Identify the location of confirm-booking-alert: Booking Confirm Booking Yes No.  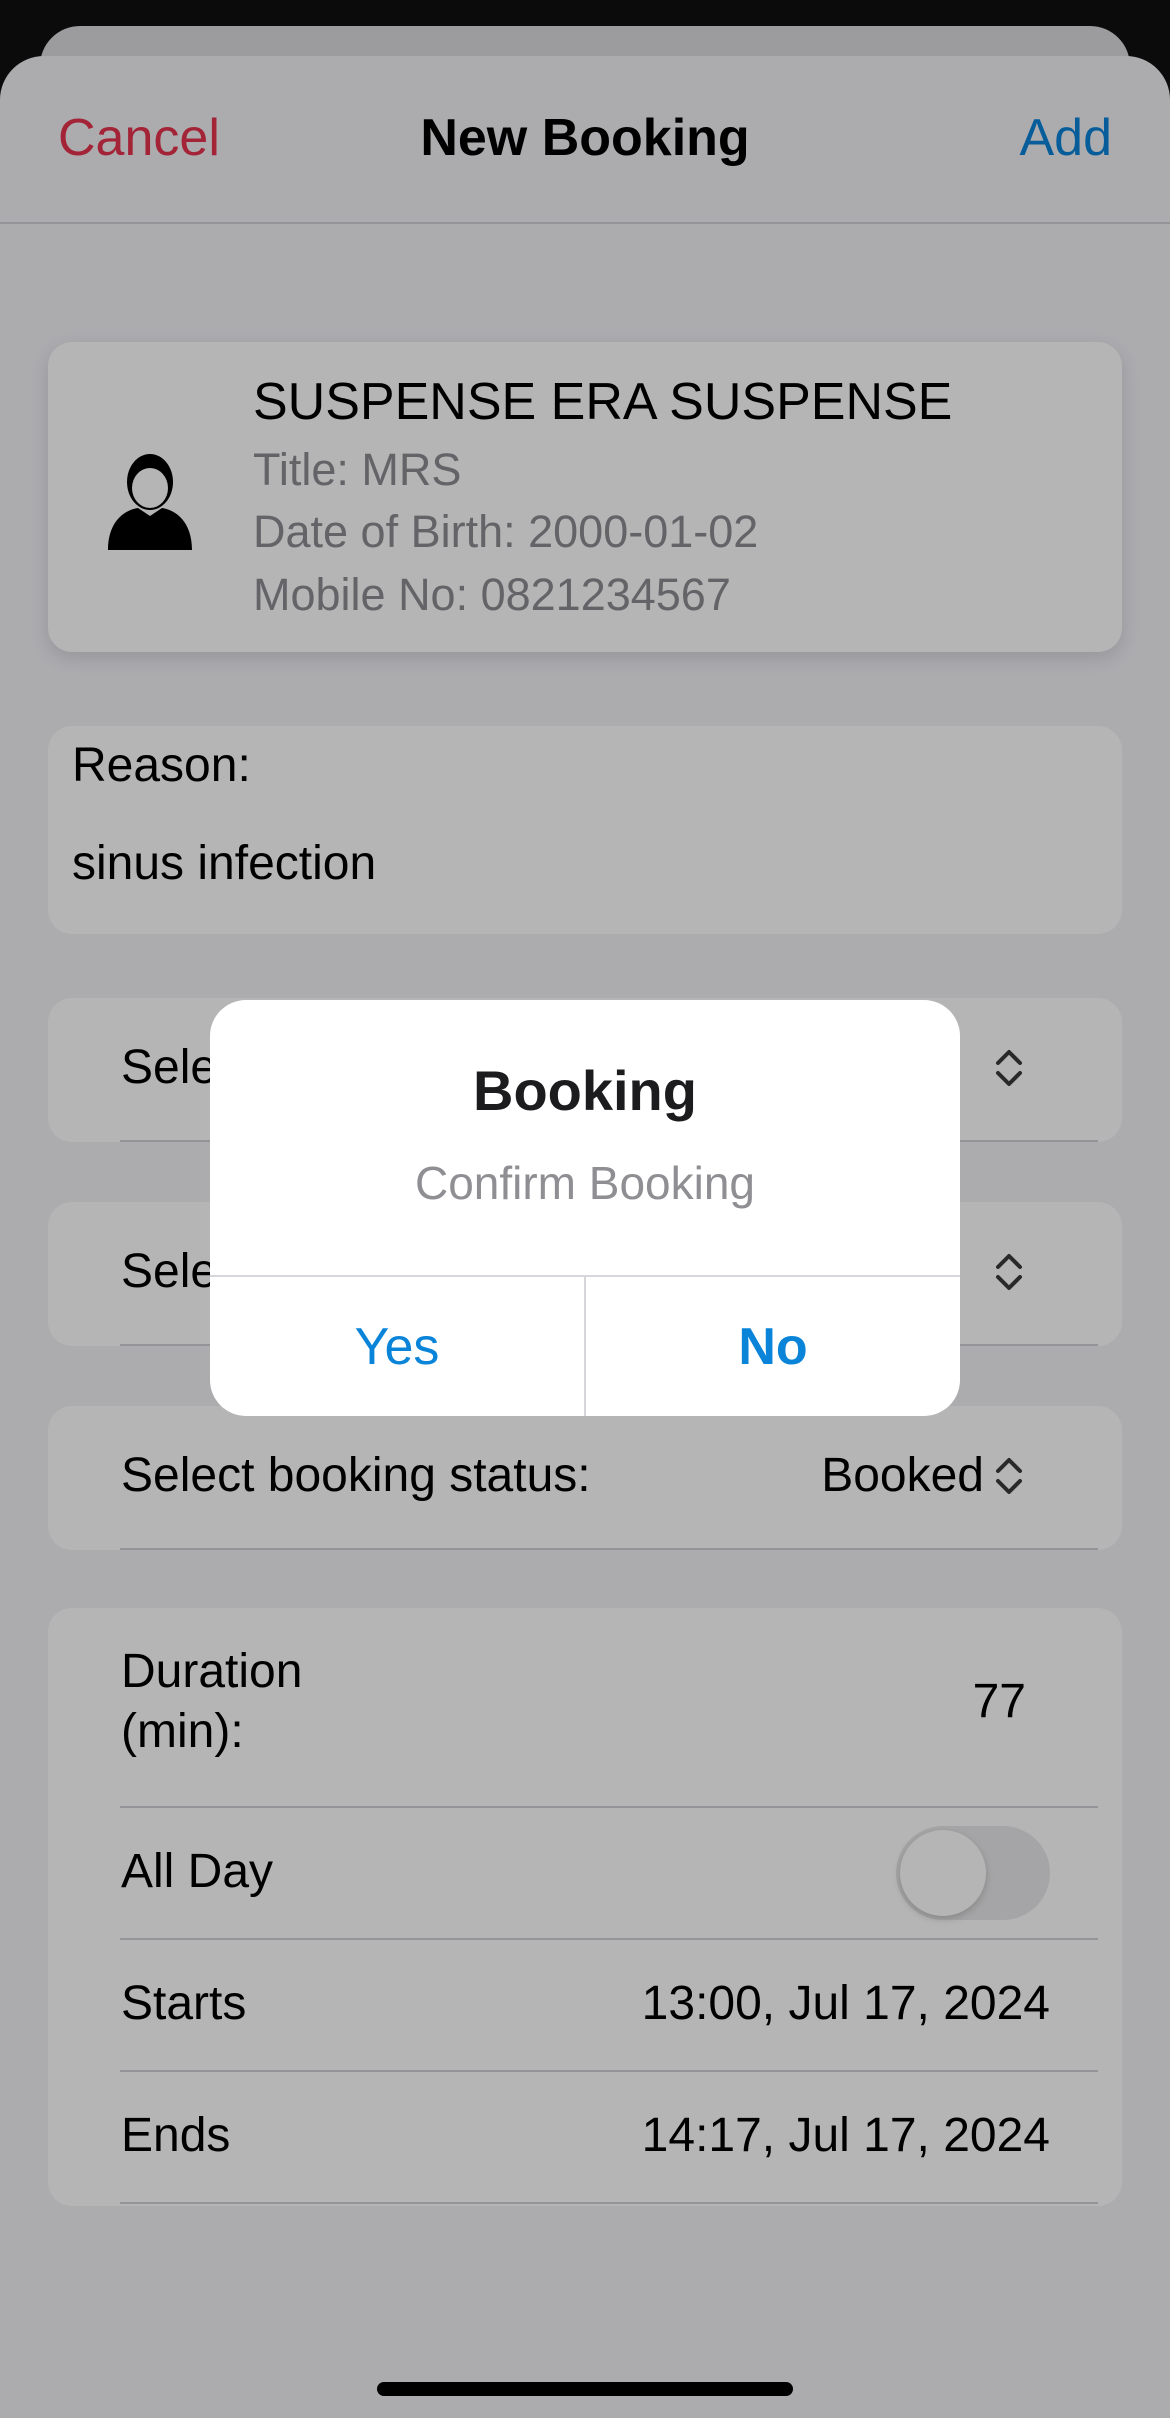
(585, 1208).